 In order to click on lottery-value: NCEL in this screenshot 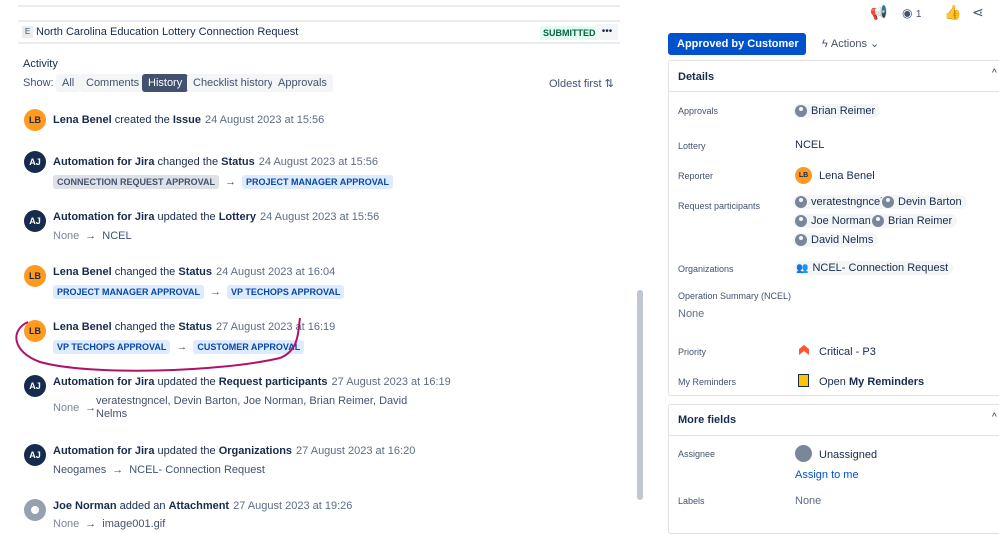, I will do `click(809, 145)`.